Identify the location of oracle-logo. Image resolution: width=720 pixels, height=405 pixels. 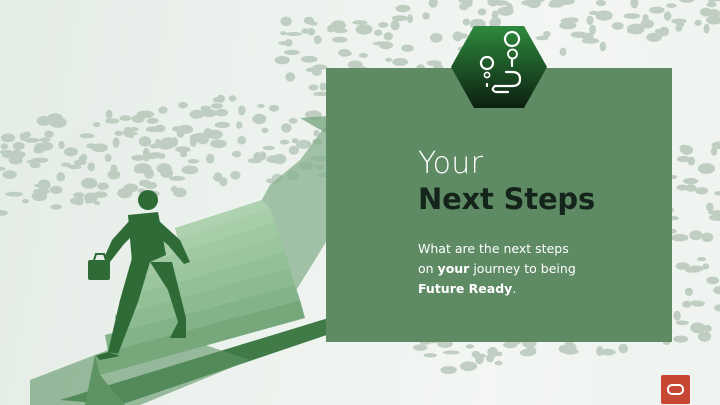
(675, 389).